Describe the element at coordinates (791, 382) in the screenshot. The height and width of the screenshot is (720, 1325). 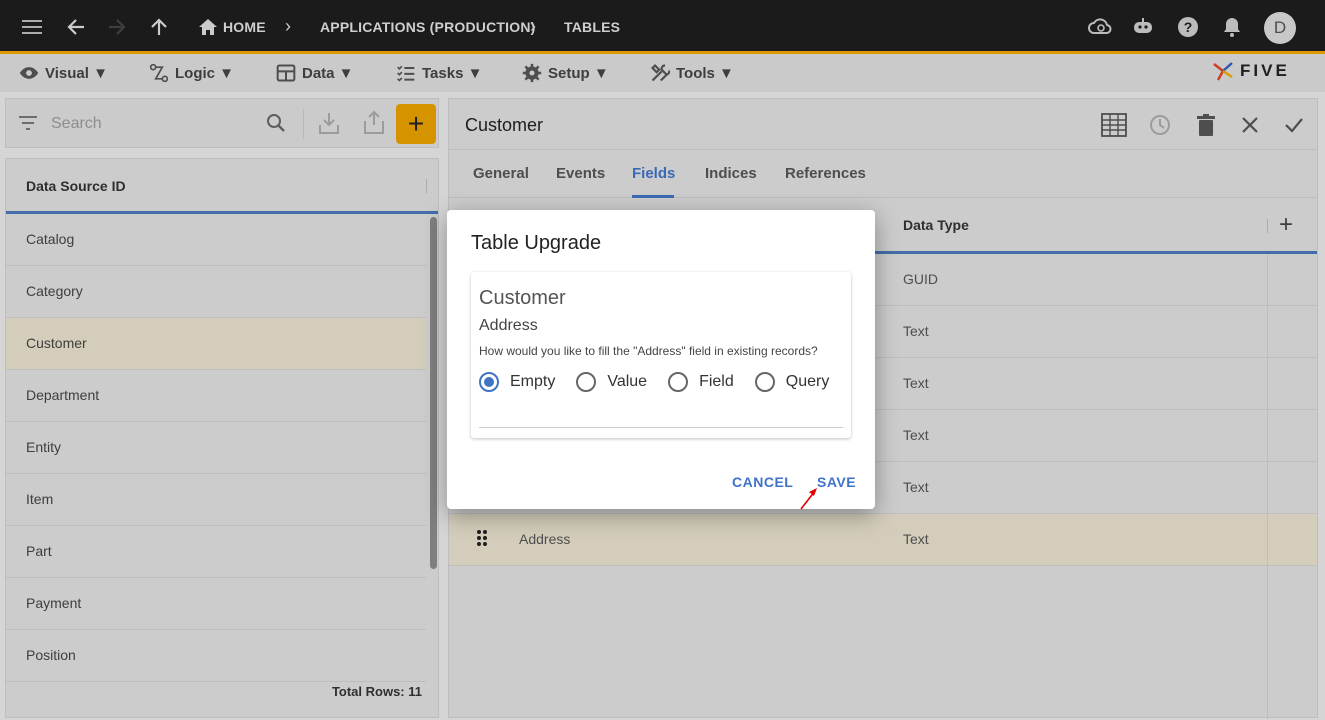
I see `radio-query: Query` at that location.